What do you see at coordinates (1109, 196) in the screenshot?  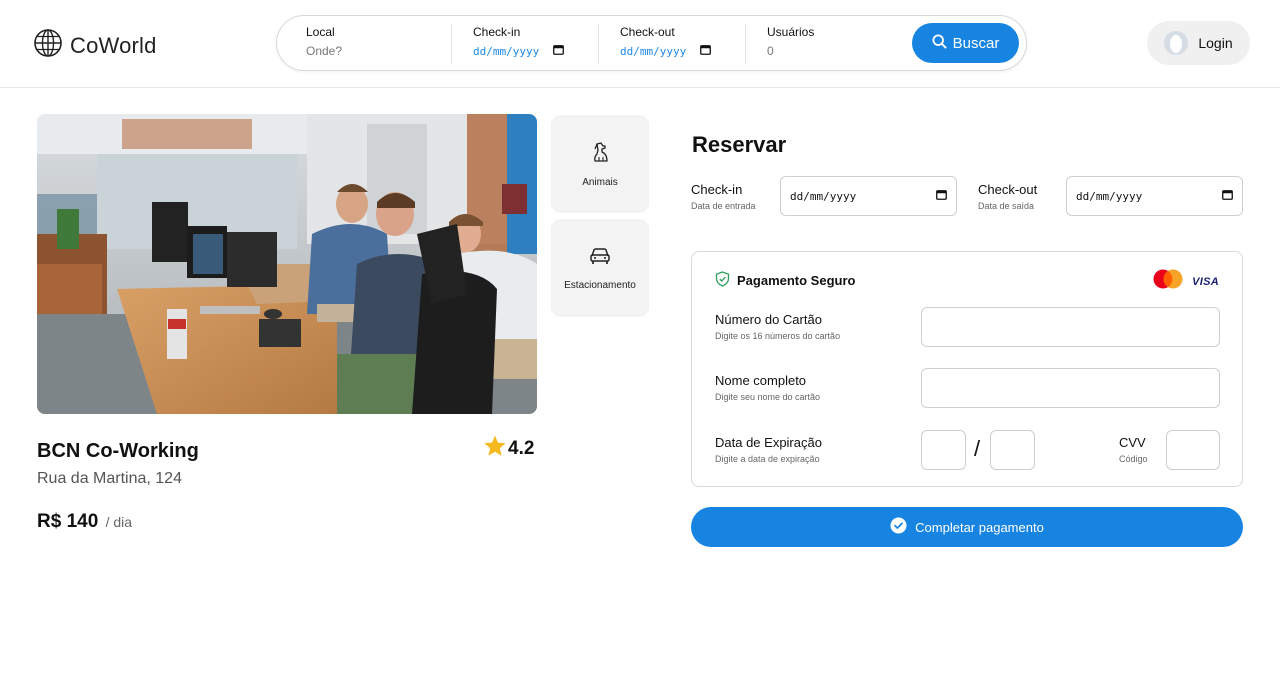 I see `booking-checkout-placeholder: dd/mm/yyyy` at bounding box center [1109, 196].